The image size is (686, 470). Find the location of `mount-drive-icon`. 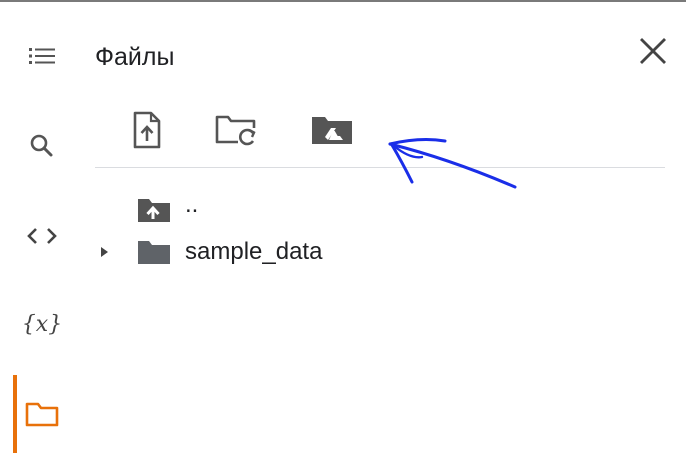

mount-drive-icon is located at coordinates (332, 130).